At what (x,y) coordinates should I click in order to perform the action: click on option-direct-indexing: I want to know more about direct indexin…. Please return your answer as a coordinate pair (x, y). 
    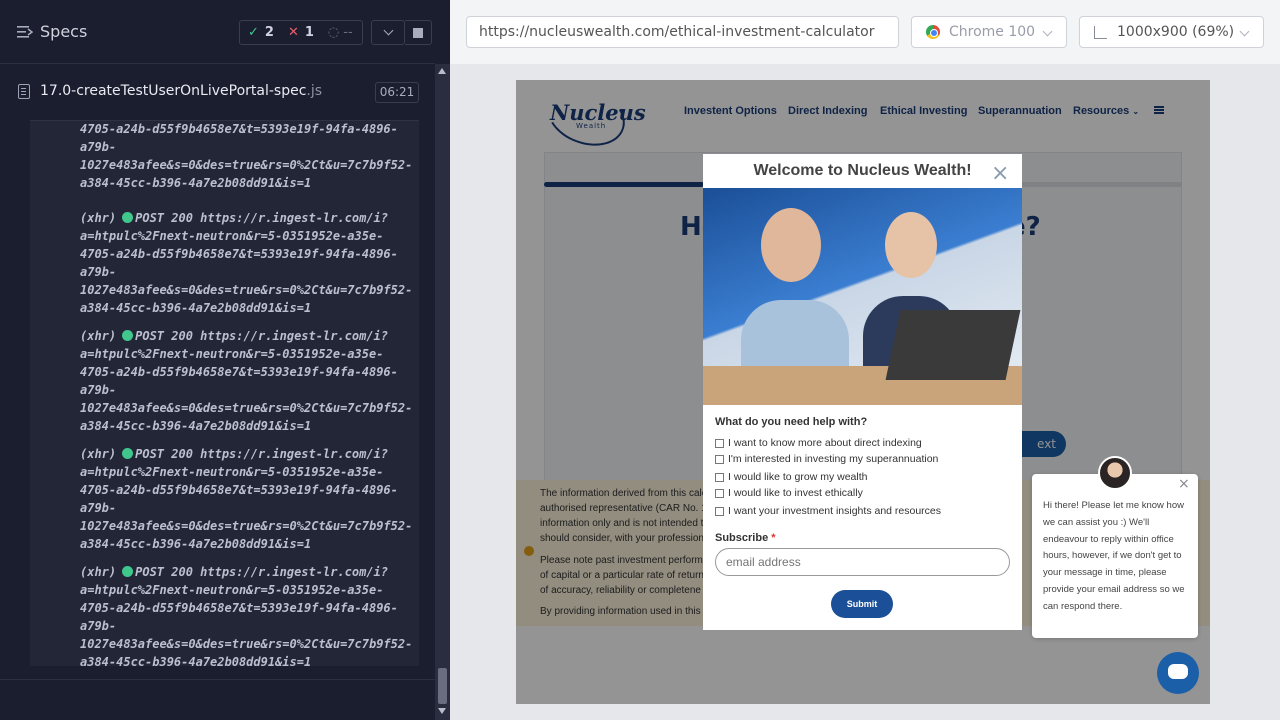
    Looking at the image, I should click on (818, 443).